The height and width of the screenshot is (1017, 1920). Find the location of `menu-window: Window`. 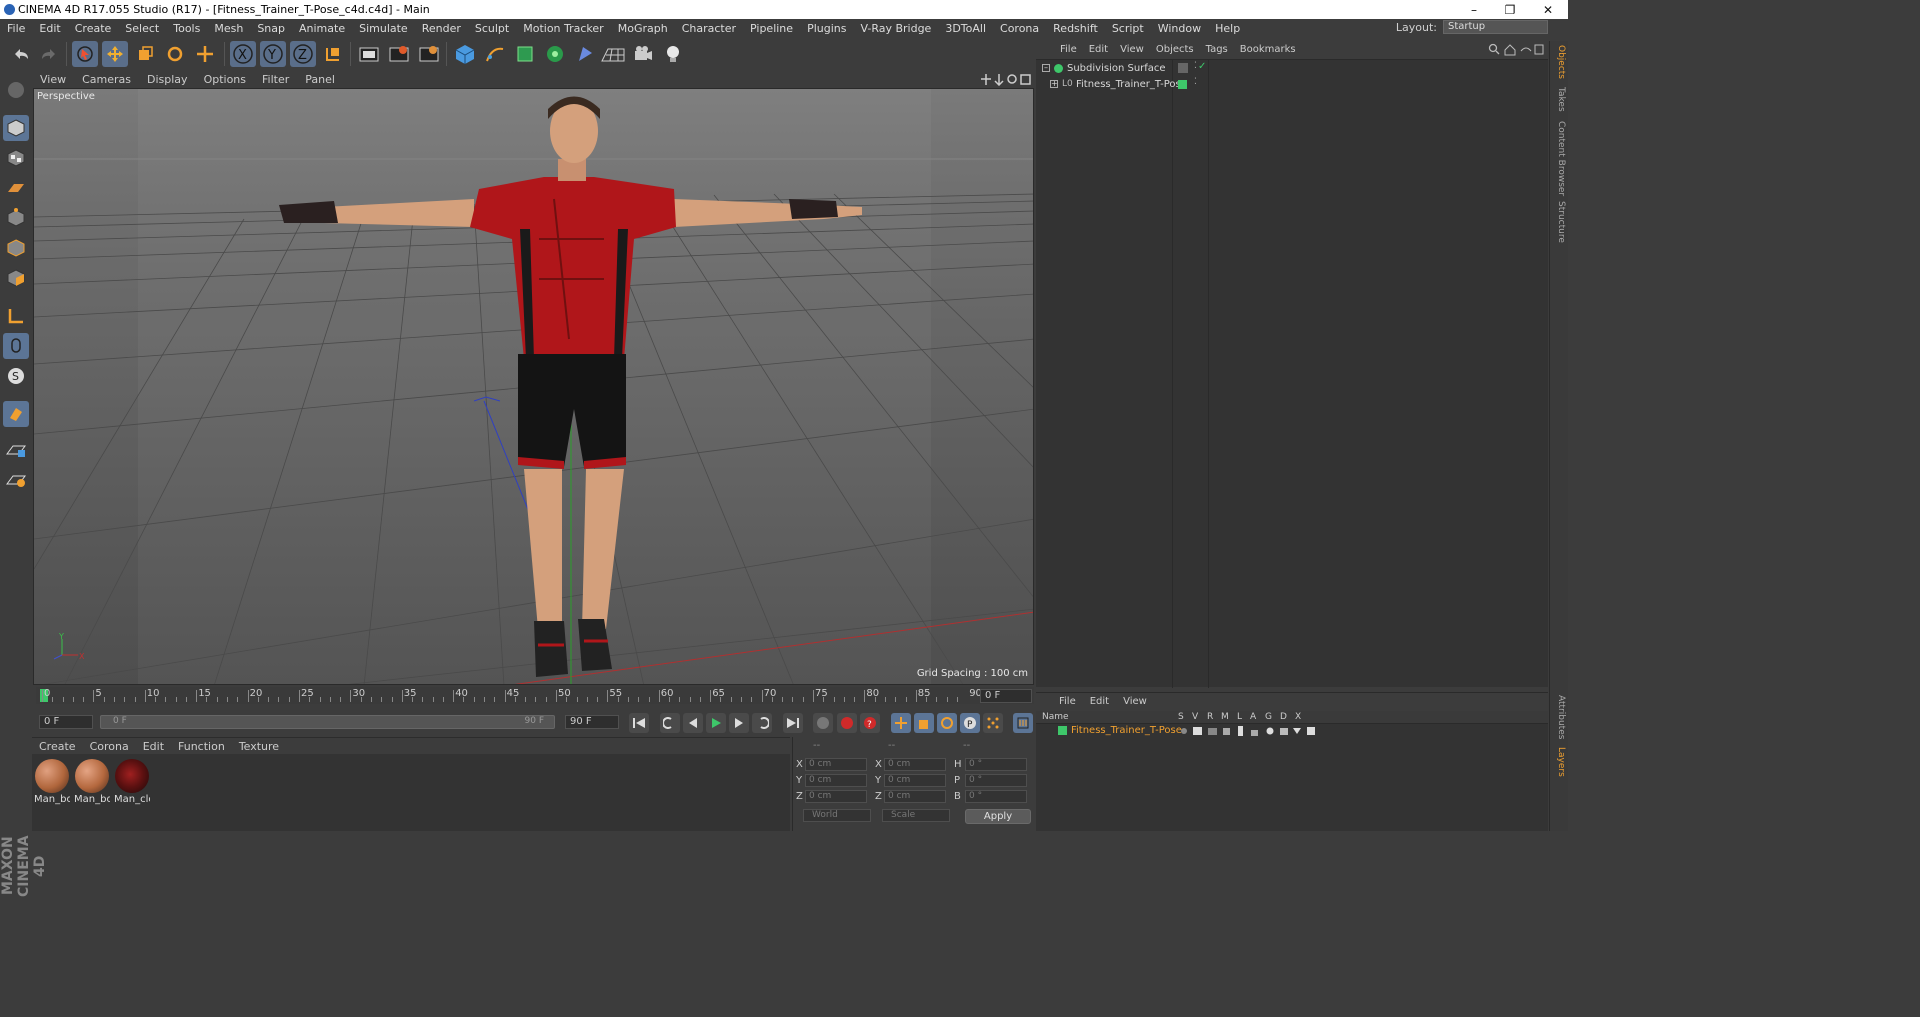

menu-window: Window is located at coordinates (1179, 28).